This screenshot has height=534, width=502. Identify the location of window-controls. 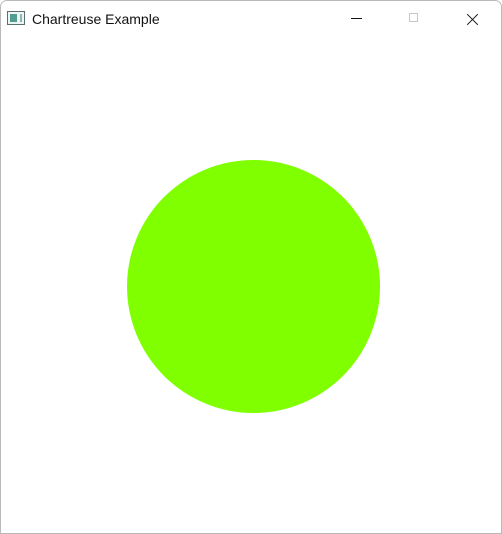
(414, 19).